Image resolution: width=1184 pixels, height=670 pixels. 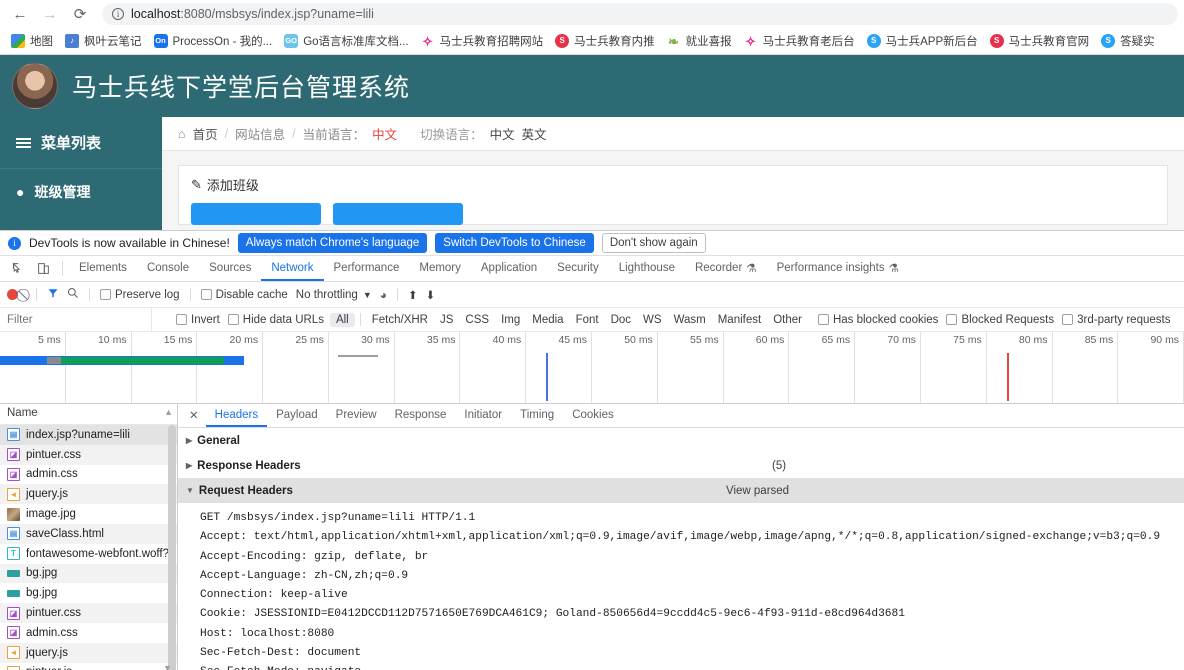 What do you see at coordinates (593, 415) in the screenshot?
I see `tab-cookies: Cookies` at bounding box center [593, 415].